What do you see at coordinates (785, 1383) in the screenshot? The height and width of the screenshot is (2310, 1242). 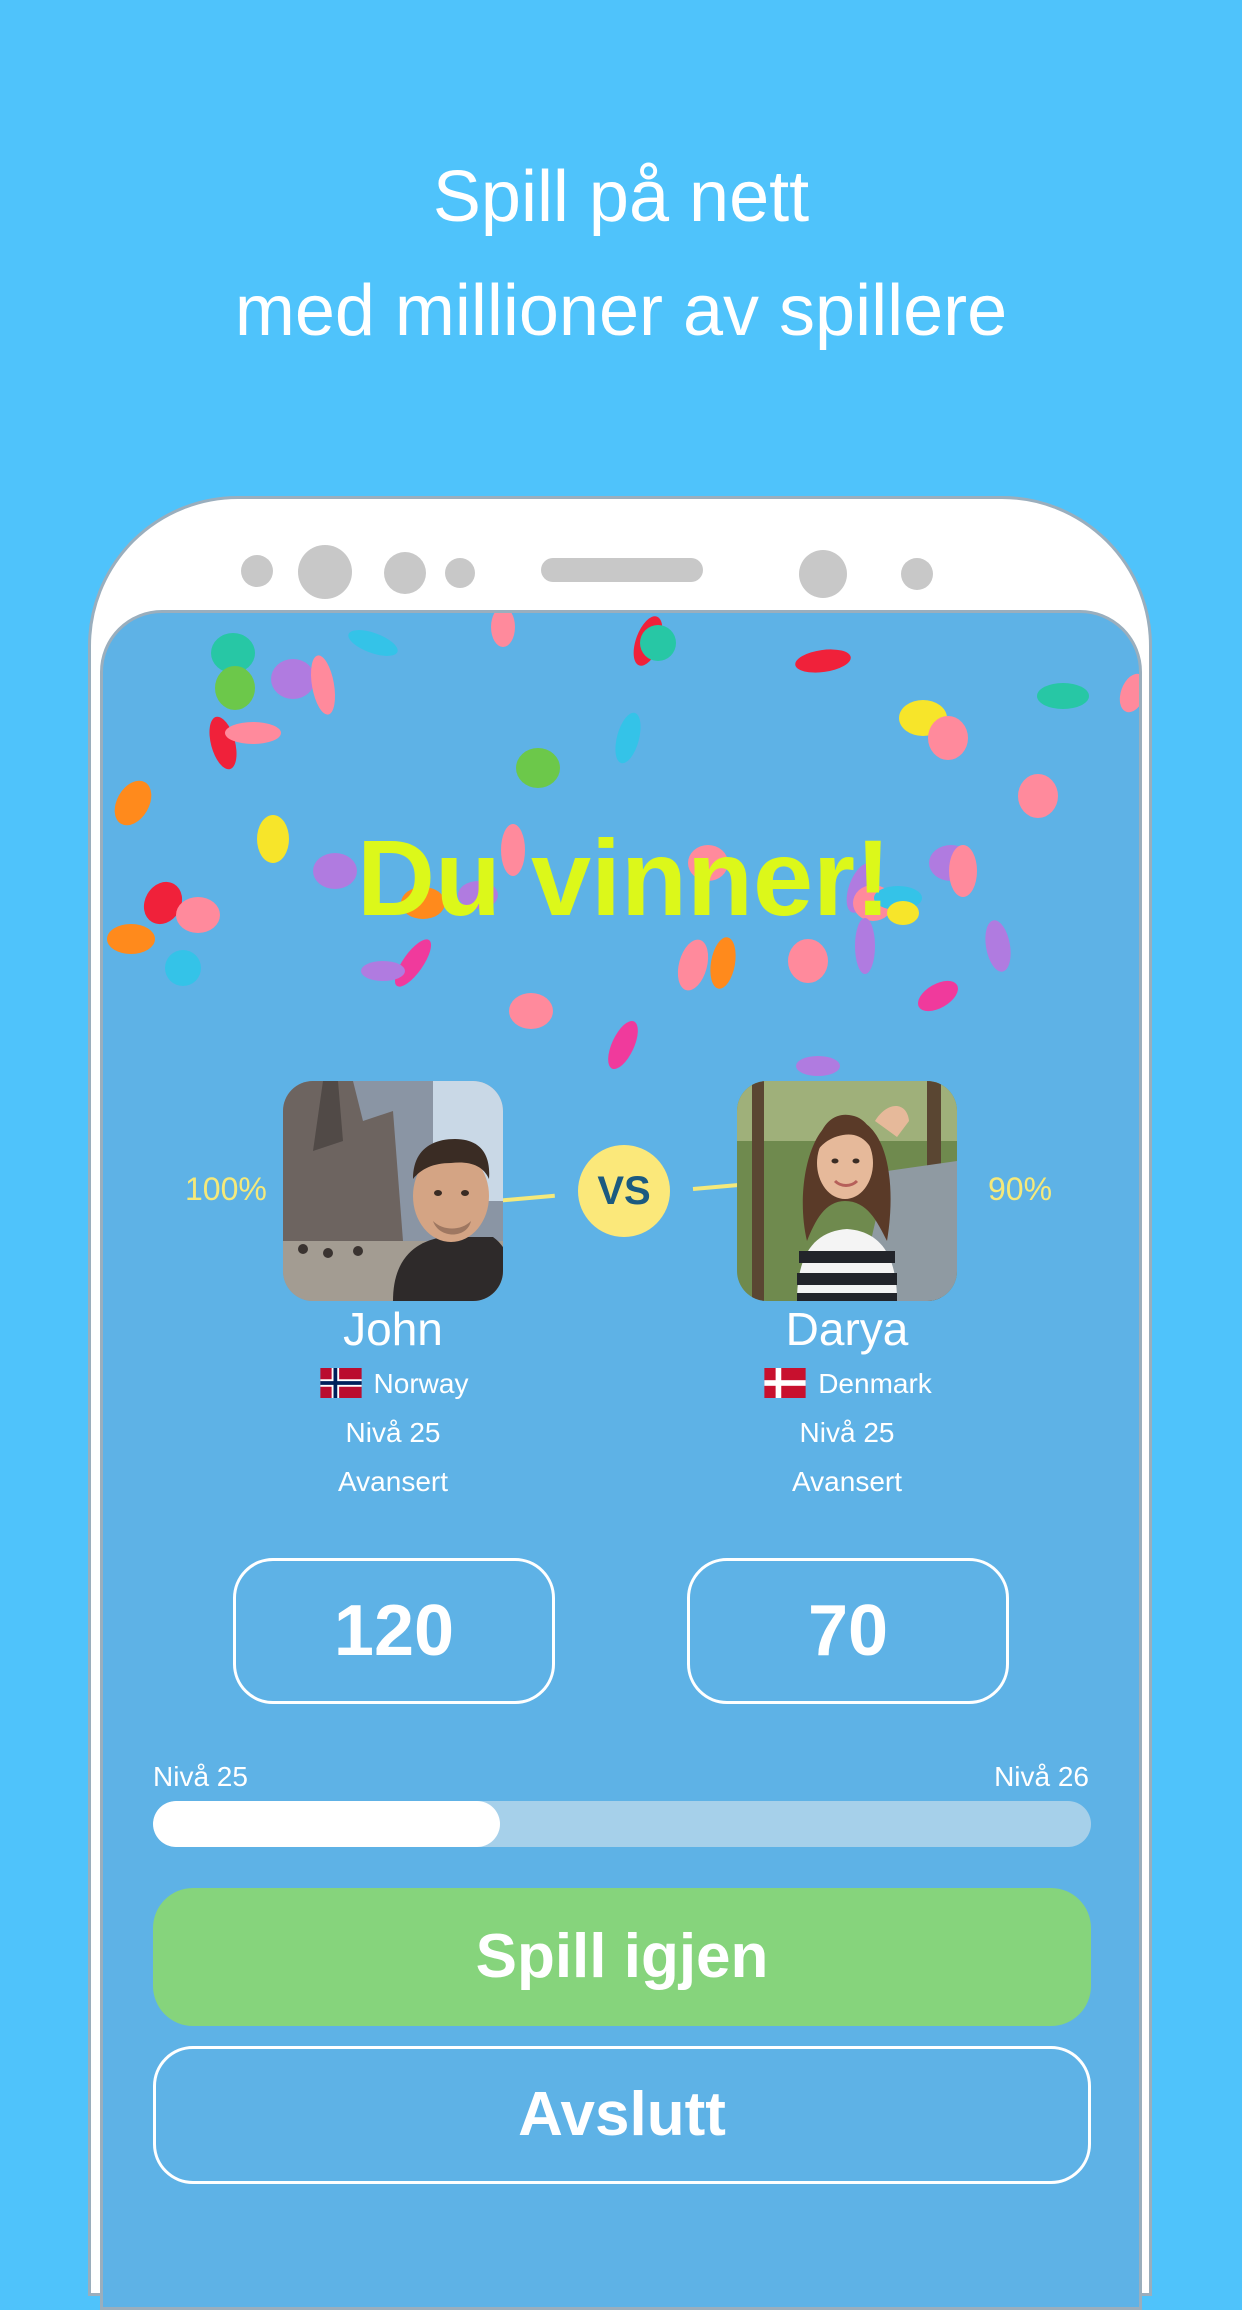 I see `denmark-flag-icon` at bounding box center [785, 1383].